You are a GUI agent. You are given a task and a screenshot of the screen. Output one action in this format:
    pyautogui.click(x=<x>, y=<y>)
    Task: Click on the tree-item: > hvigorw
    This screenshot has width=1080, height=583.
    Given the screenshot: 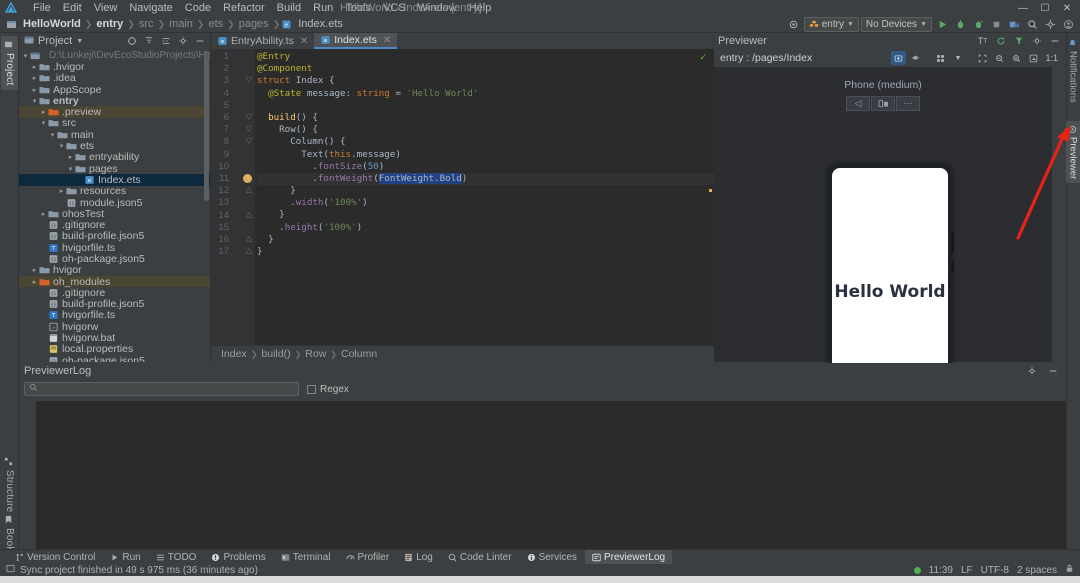 What is the action you would take?
    pyautogui.click(x=114, y=327)
    